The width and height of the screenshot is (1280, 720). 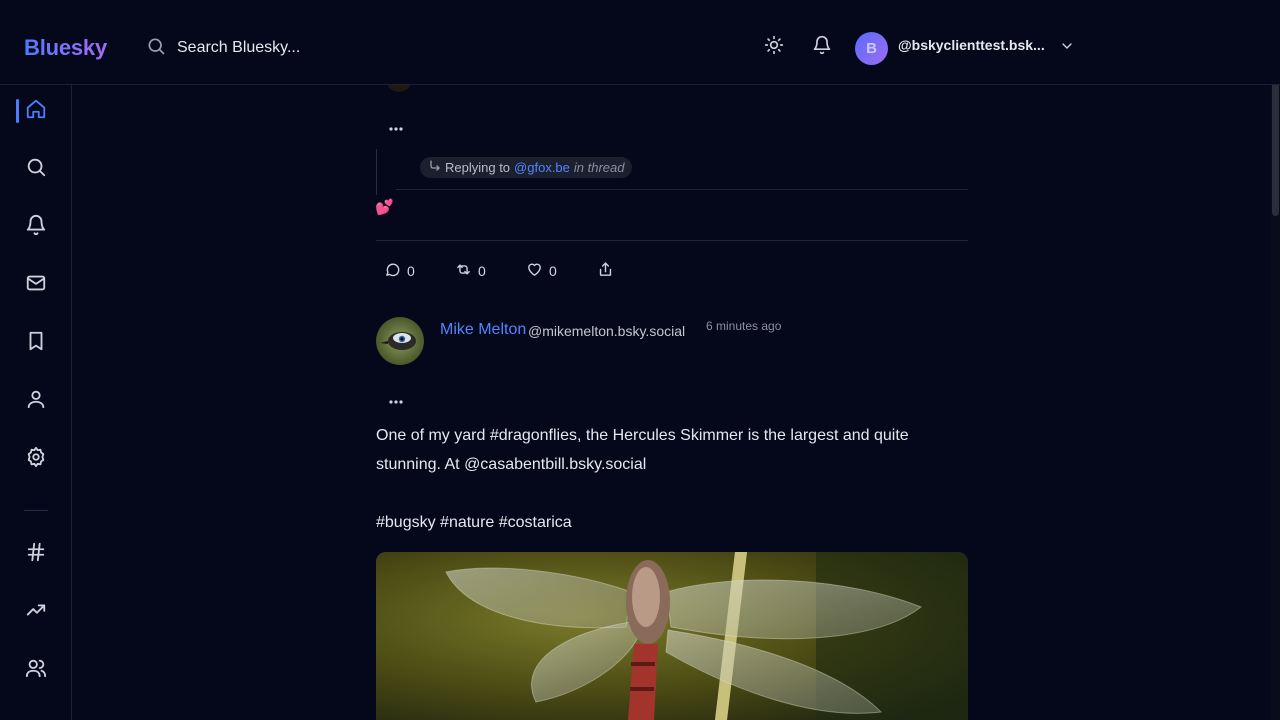 I want to click on account-menu-toggle, so click(x=1067, y=46).